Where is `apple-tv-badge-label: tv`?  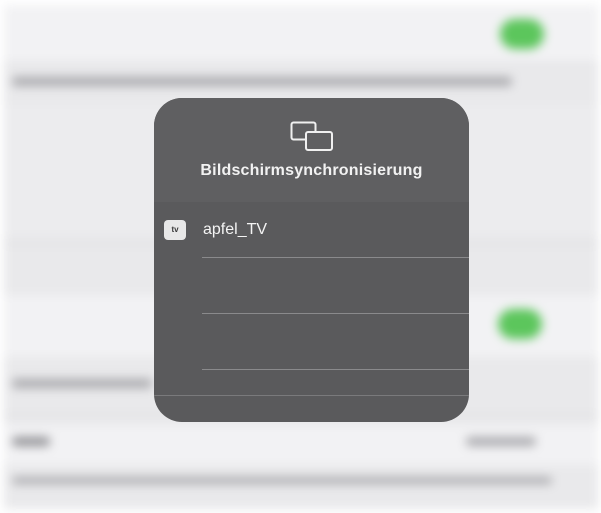
apple-tv-badge-label: tv is located at coordinates (175, 229).